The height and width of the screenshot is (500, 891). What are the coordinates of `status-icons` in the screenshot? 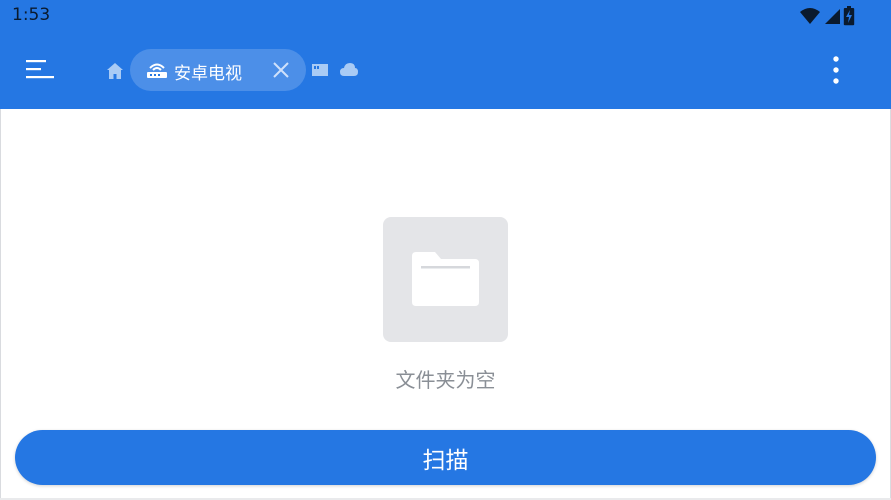 It's located at (827, 18).